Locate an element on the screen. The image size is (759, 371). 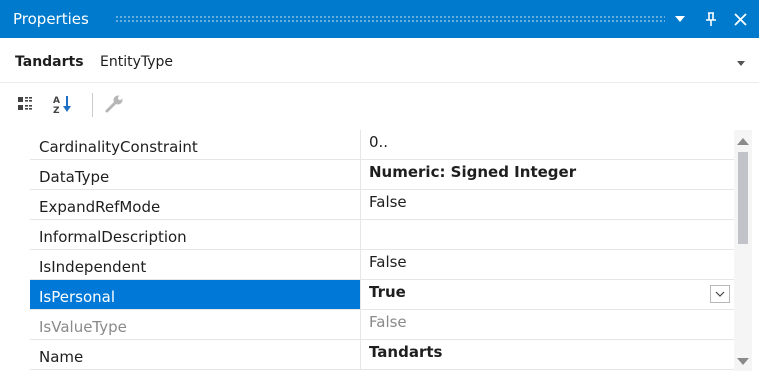
panel-title: Properties is located at coordinates (51, 19).